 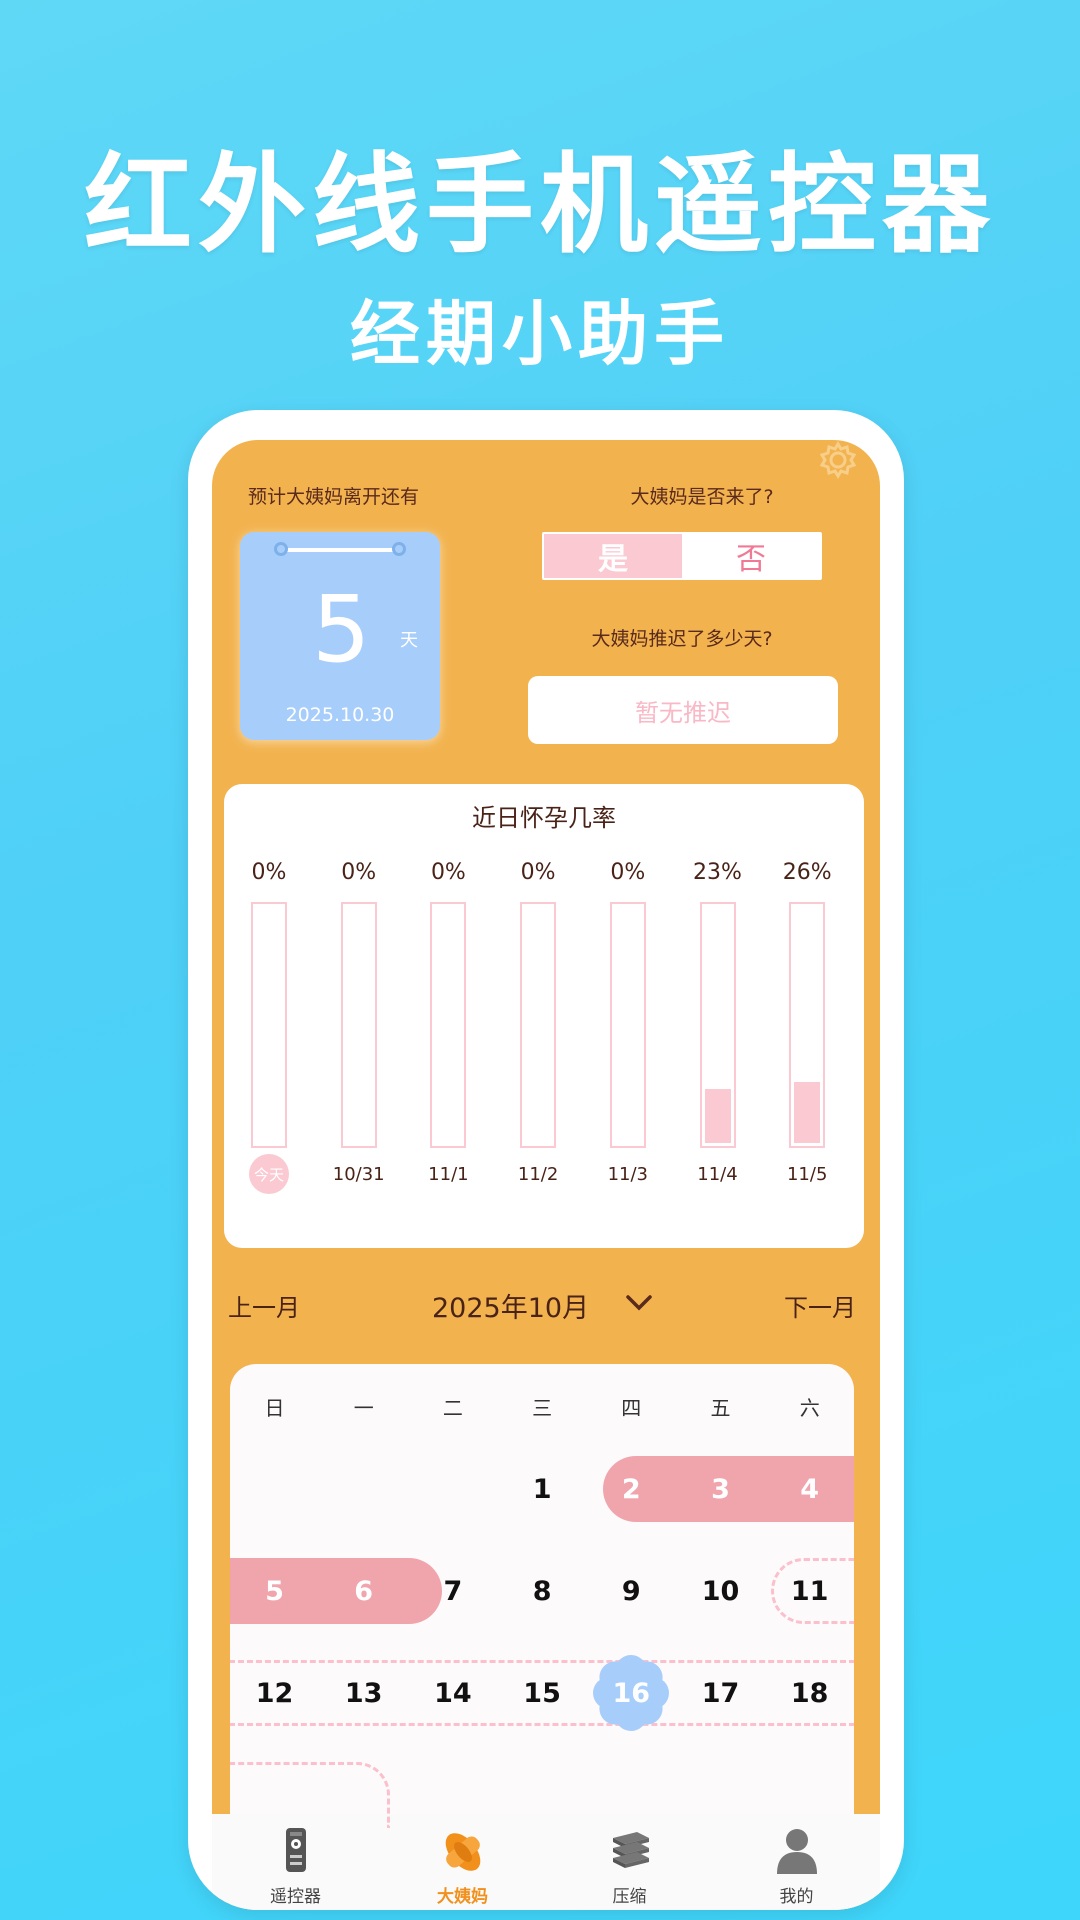 What do you see at coordinates (631, 1591) in the screenshot?
I see `calendar-day: 9` at bounding box center [631, 1591].